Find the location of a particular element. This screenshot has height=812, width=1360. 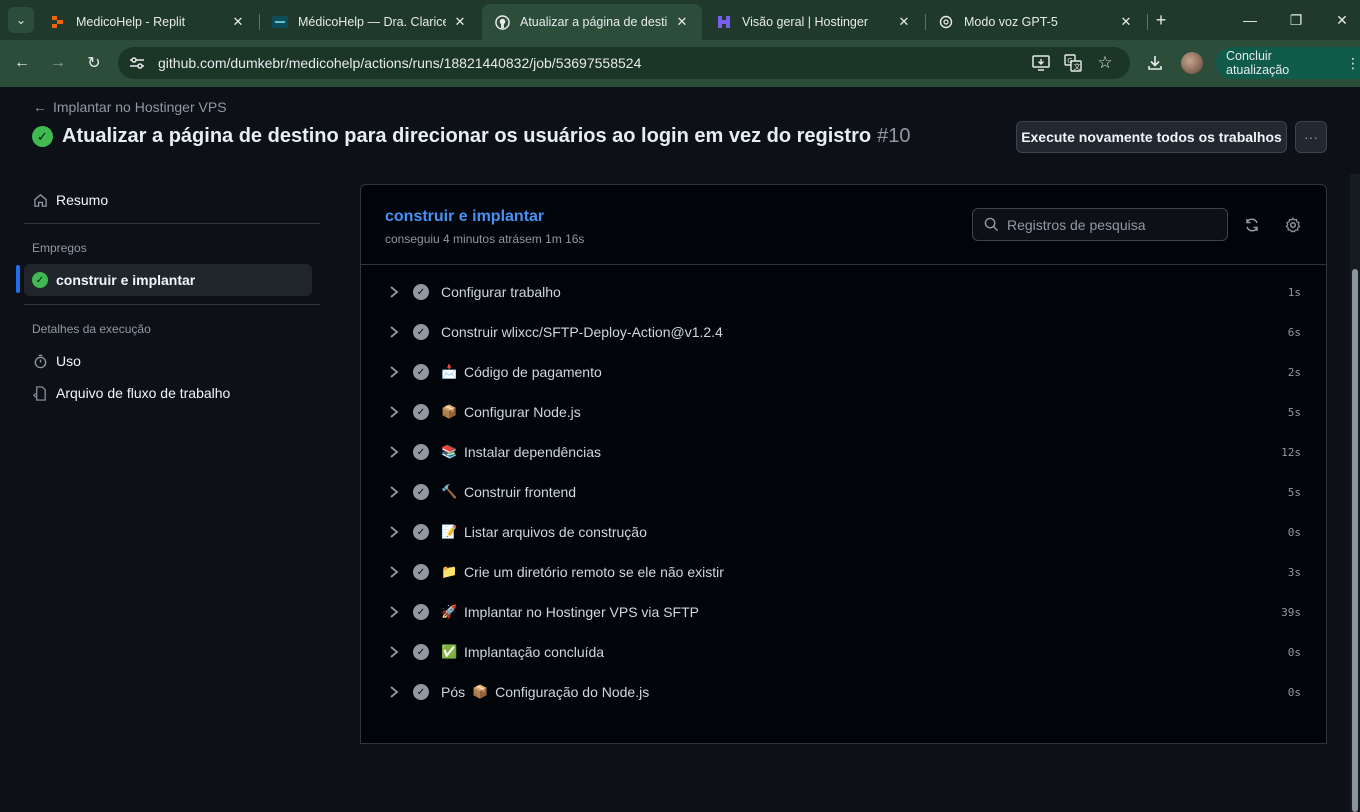

sidebar-item-summary: Resumo is located at coordinates (168, 200).